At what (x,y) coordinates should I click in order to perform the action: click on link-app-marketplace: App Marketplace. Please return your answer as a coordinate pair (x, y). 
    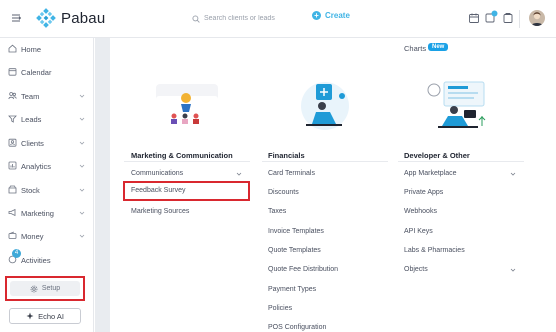
    Looking at the image, I should click on (430, 173).